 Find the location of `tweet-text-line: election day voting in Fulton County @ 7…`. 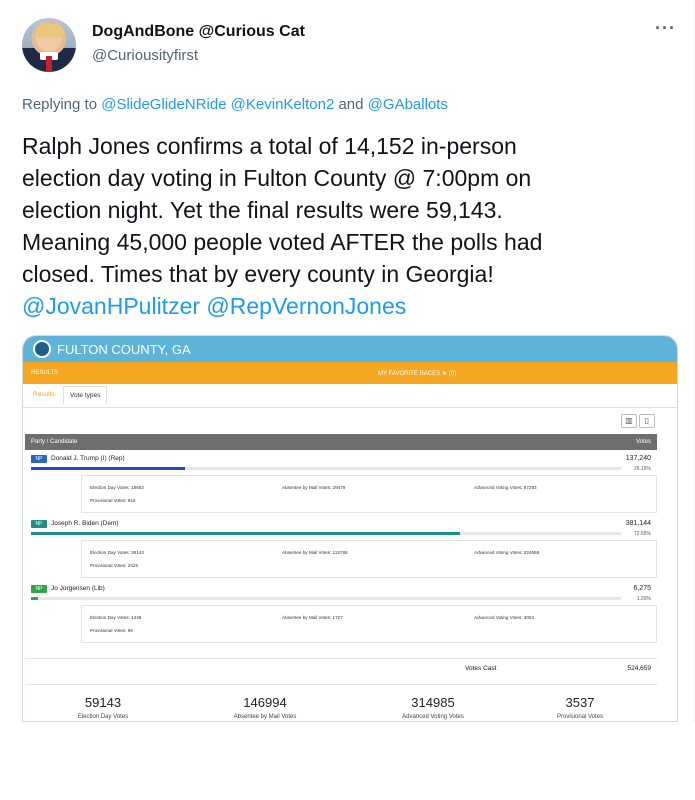

tweet-text-line: election day voting in Fulton County @ 7… is located at coordinates (277, 178).